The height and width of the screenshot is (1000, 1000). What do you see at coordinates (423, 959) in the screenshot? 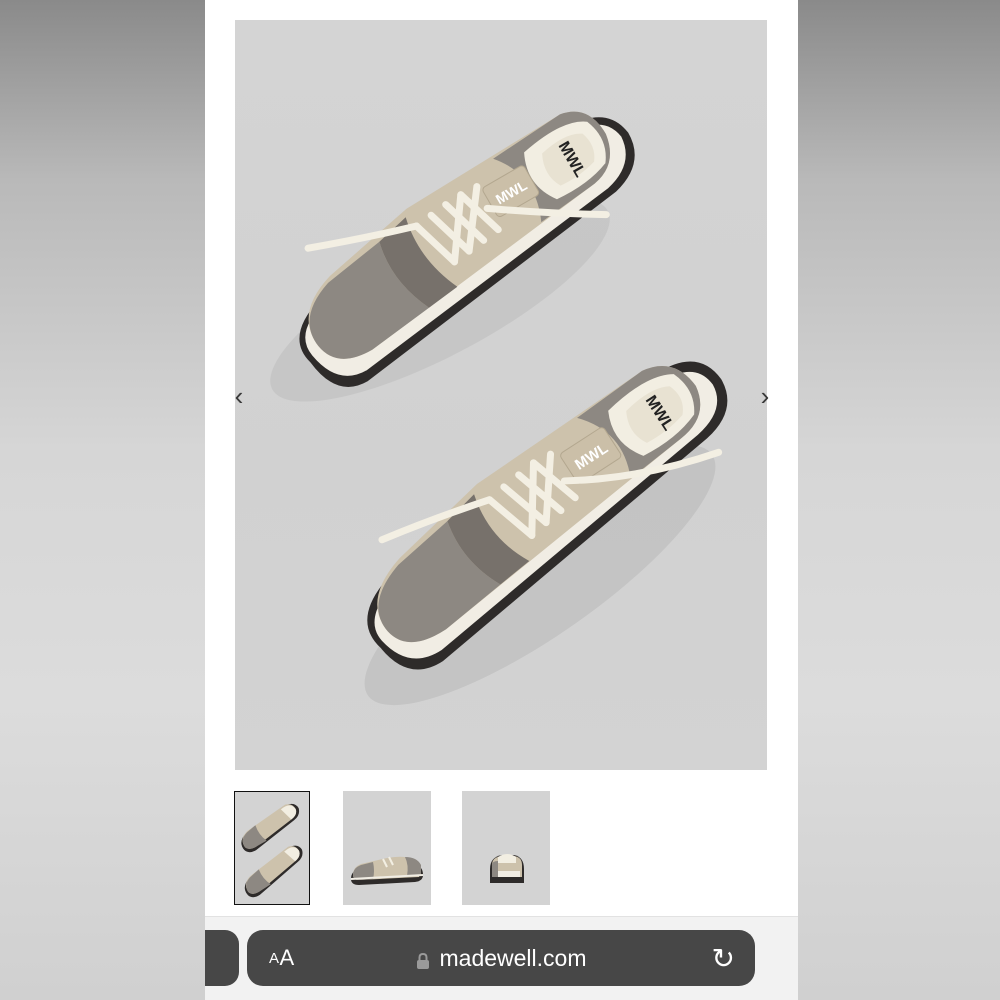
I see `lock-icon` at bounding box center [423, 959].